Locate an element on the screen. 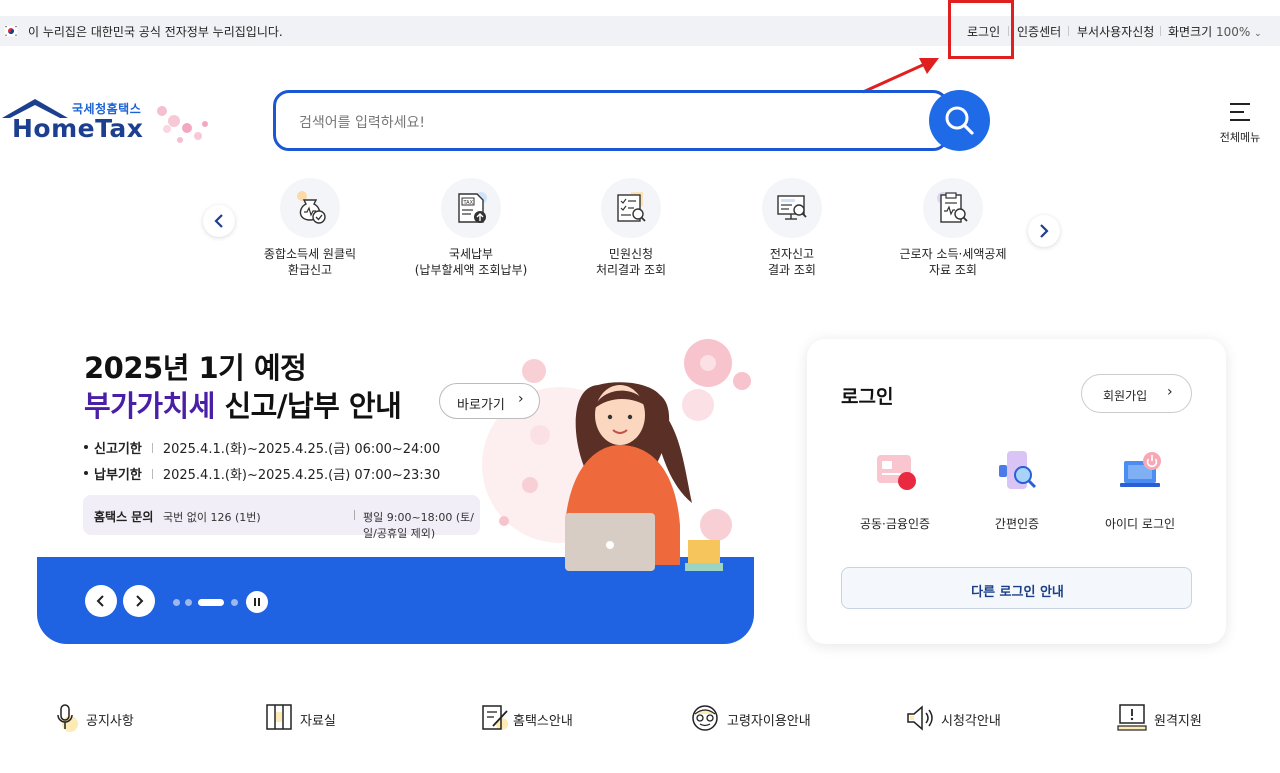  zoom-control: 화면크기 100% ⌄ is located at coordinates (1215, 31).